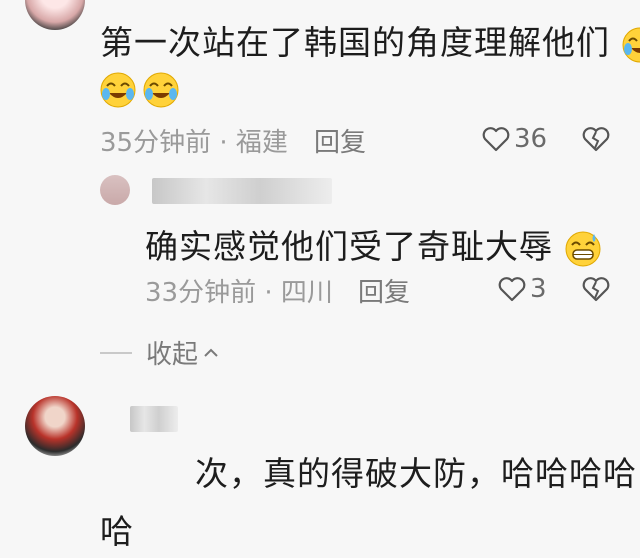 This screenshot has width=640, height=558. What do you see at coordinates (582, 248) in the screenshot?
I see `grinning-sweat-emoji` at bounding box center [582, 248].